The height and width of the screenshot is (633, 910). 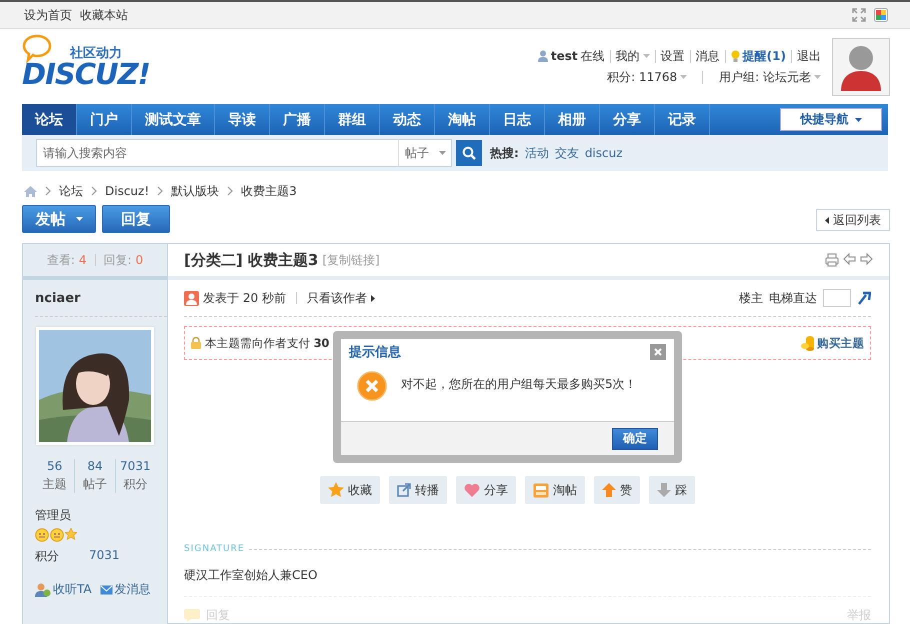 What do you see at coordinates (106, 589) in the screenshot?
I see `envelope-icon` at bounding box center [106, 589].